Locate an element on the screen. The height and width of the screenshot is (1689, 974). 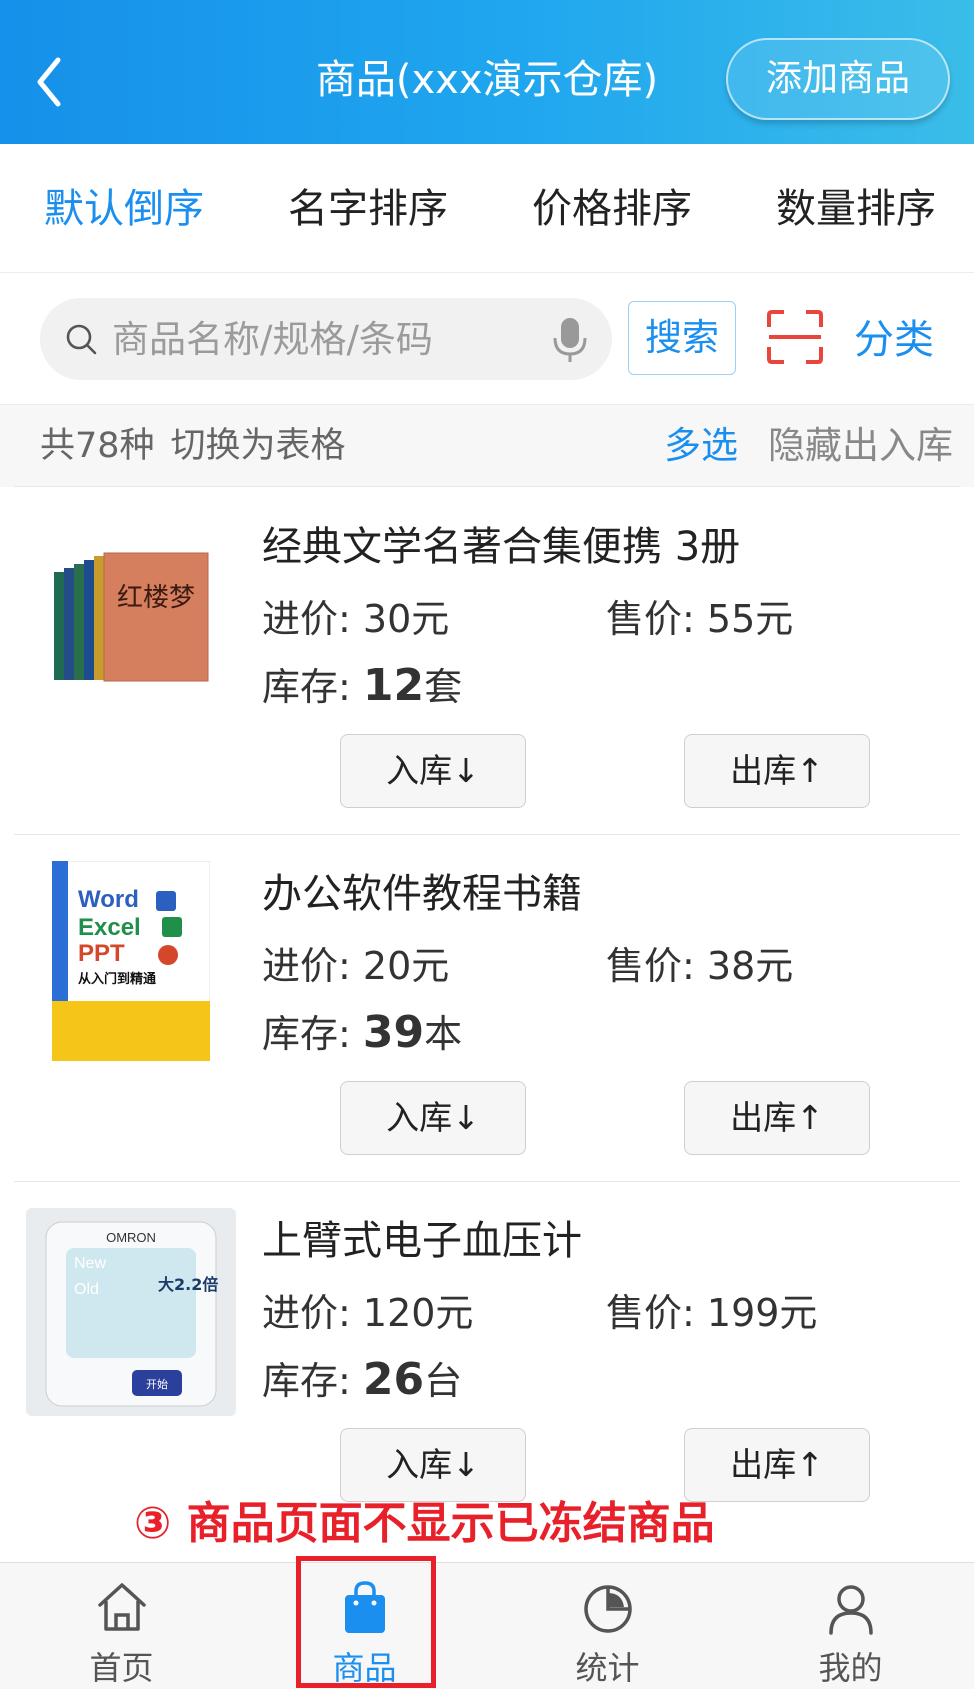
scan-icon is located at coordinates (795, 337).